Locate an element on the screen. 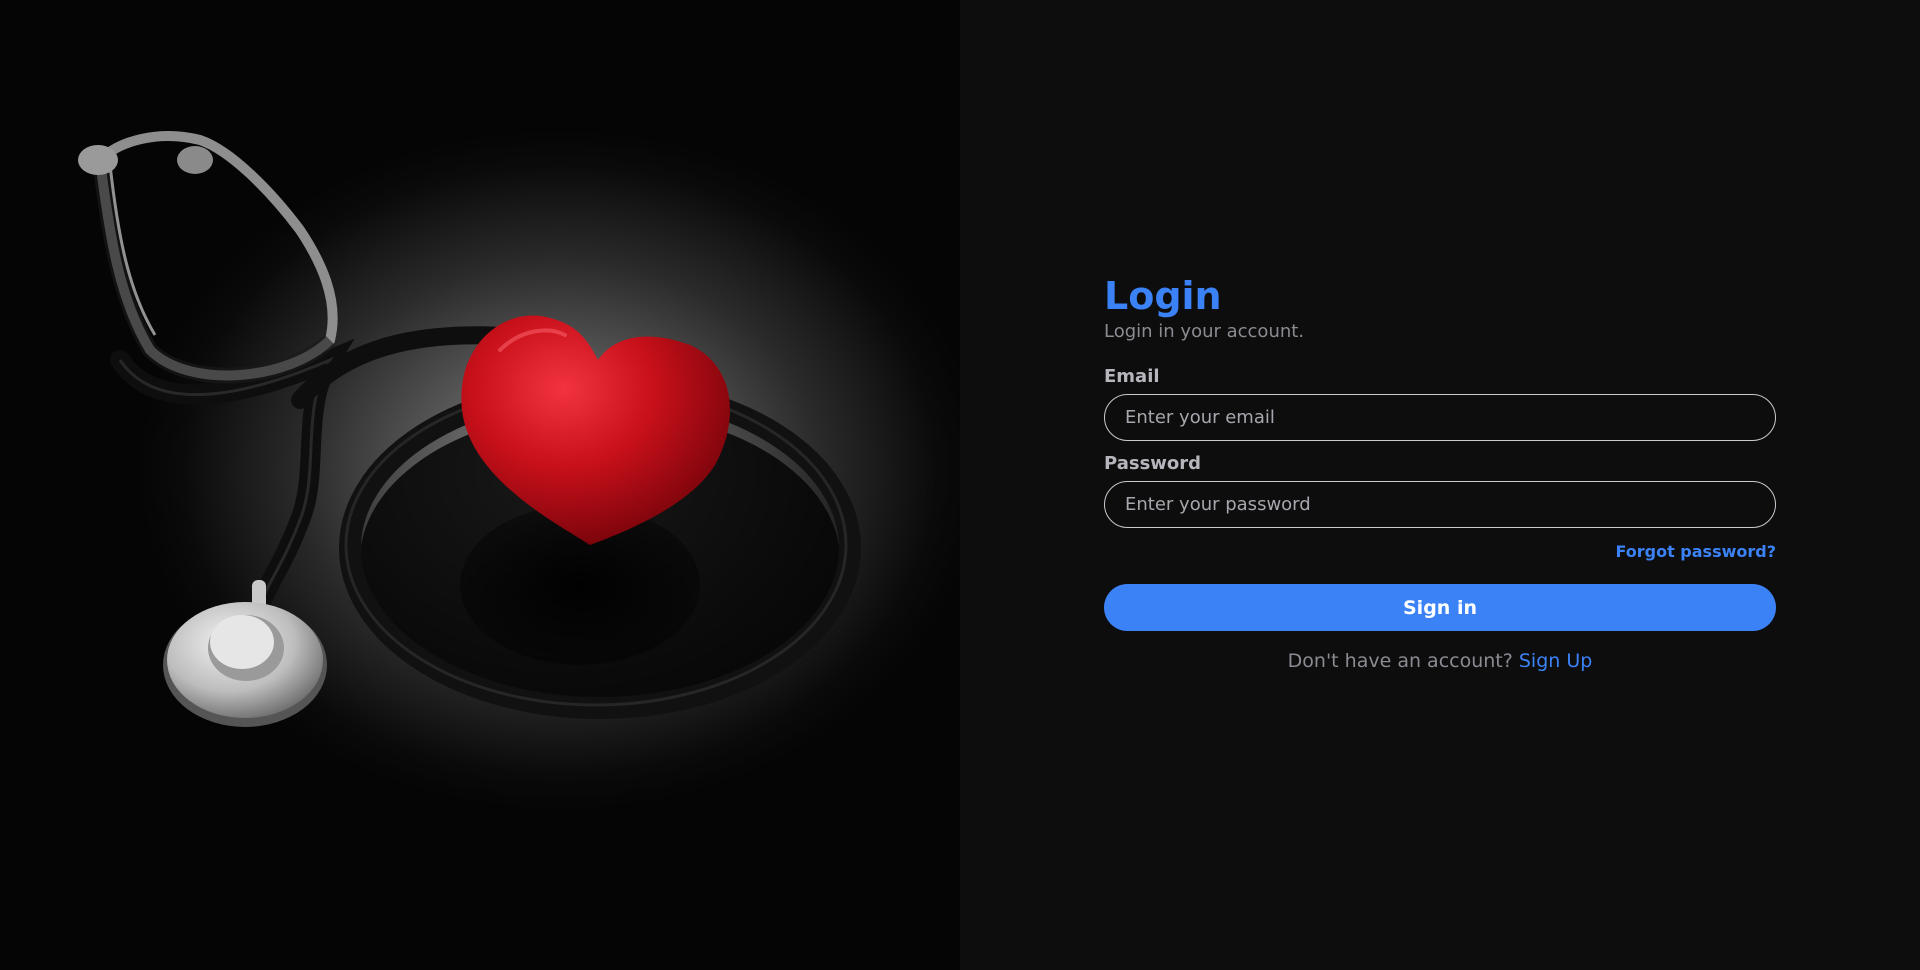  email-label: Email is located at coordinates (1132, 376).